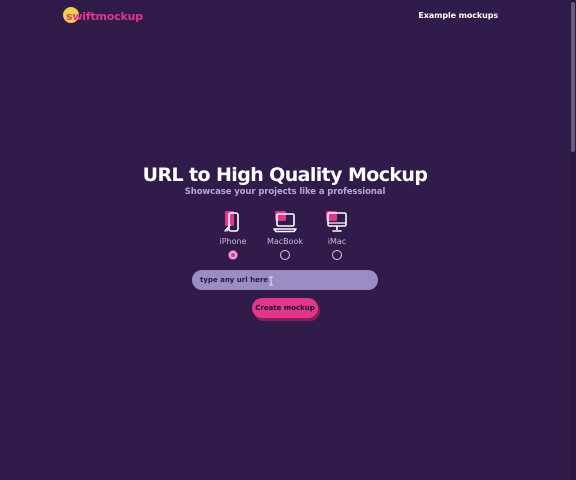 The image size is (576, 480). Describe the element at coordinates (285, 241) in the screenshot. I see `device-label-macbook: MacBook` at that location.